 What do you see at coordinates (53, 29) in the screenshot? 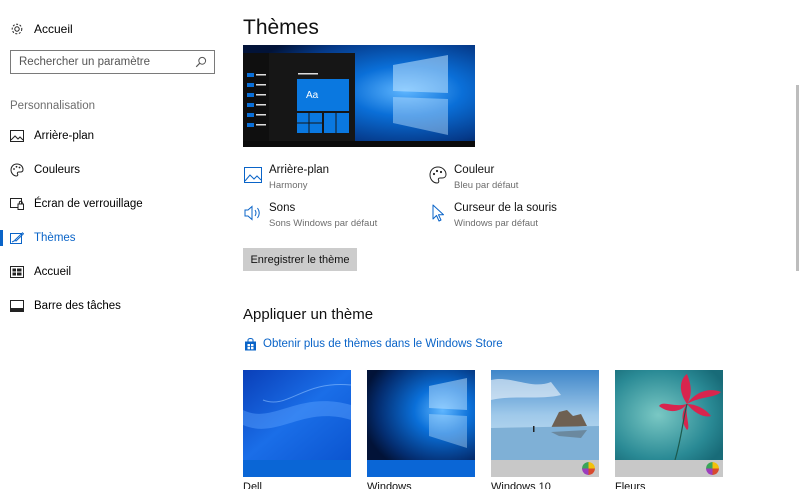
I see `home-label: Accueil` at bounding box center [53, 29].